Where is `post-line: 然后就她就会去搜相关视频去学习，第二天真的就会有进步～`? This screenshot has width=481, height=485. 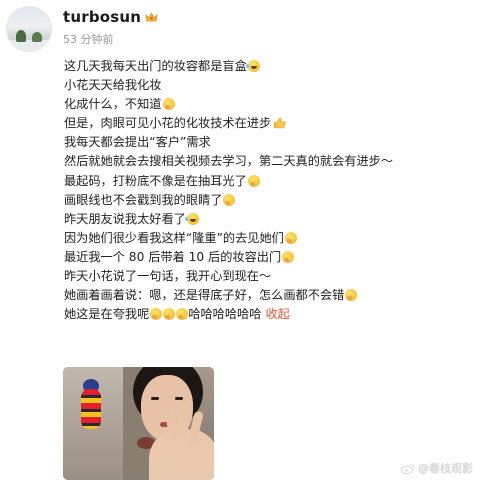 post-line: 然后就她就会去搜相关视频去学习，第二天真的就会有进步～ is located at coordinates (229, 161).